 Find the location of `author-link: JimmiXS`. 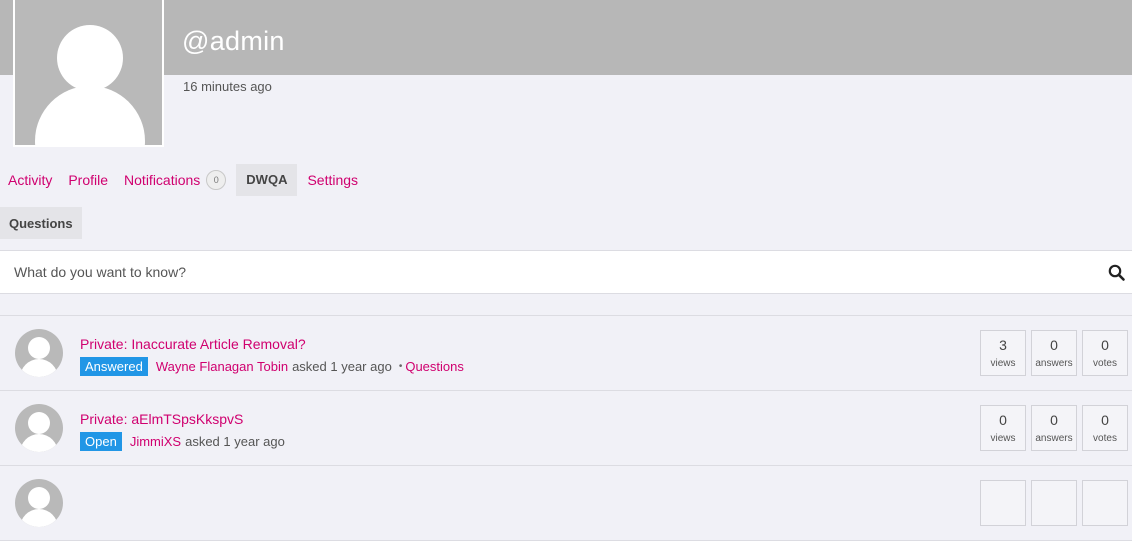

author-link: JimmiXS is located at coordinates (155, 441).